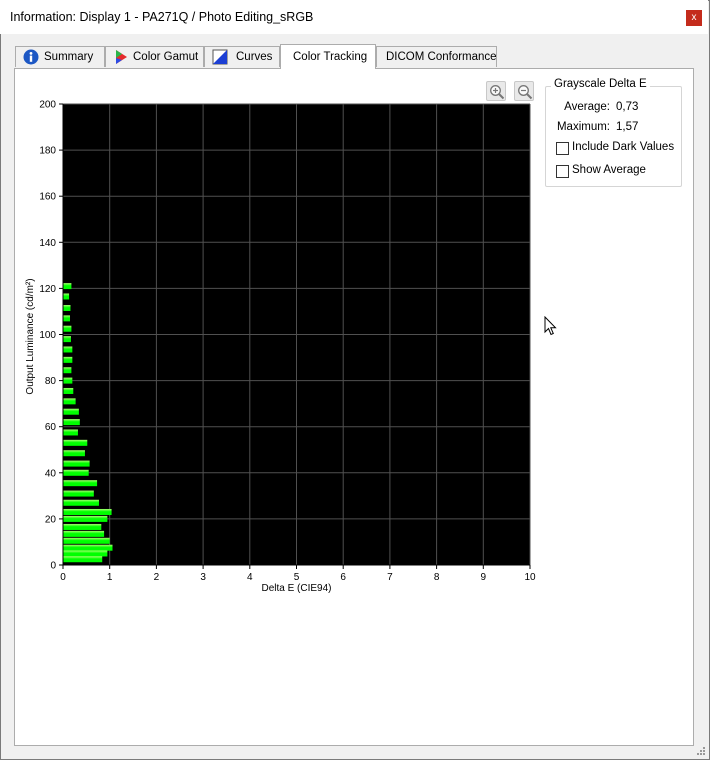 This screenshot has height=760, width=710. Describe the element at coordinates (51, 427) in the screenshot. I see `y-tick-label: 60` at that location.